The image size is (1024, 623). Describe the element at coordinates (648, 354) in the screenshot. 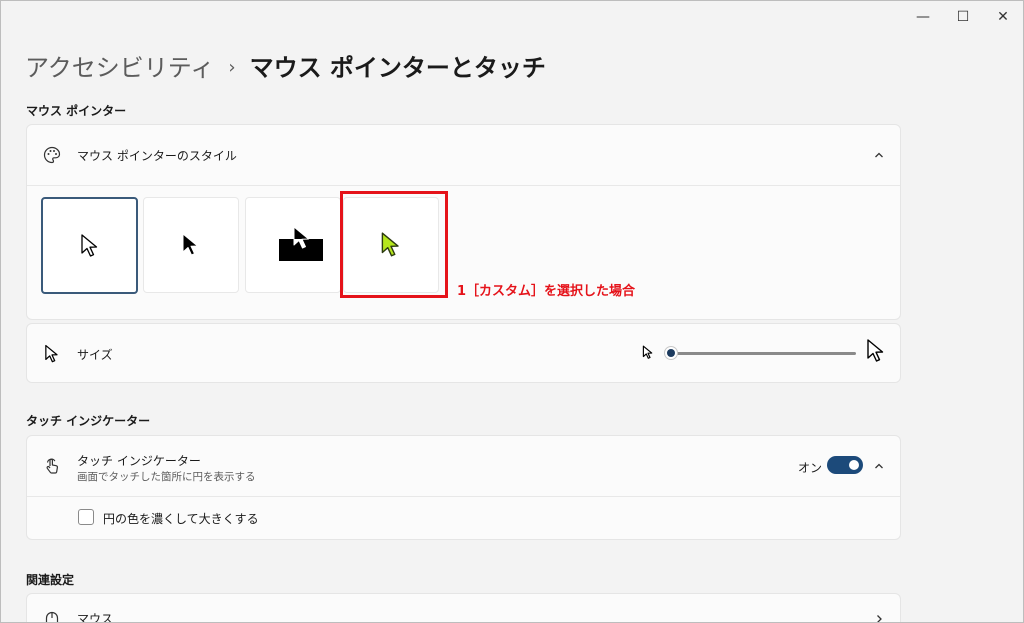

I see `small-pointer-icon` at that location.